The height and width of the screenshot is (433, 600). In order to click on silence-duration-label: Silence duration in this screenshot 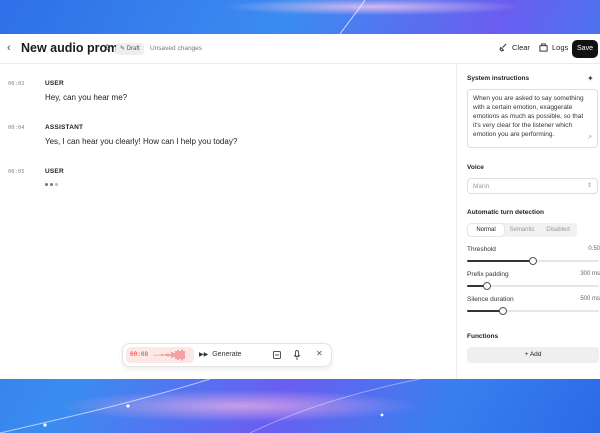, I will do `click(490, 299)`.